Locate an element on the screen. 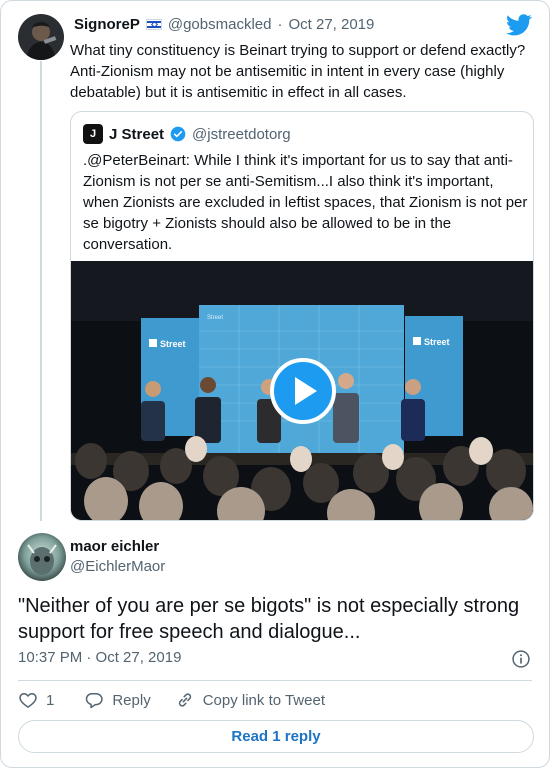 Image resolution: width=550 pixels, height=768 pixels. quoted-handle: @jstreetdotorg is located at coordinates (241, 134).